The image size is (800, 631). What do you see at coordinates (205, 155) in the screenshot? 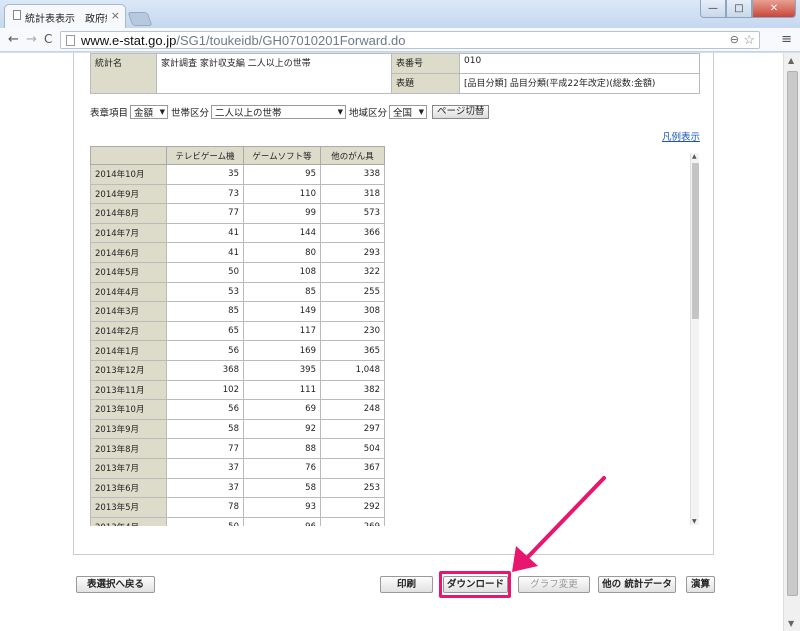
I see `column-header: テレビゲーム機` at bounding box center [205, 155].